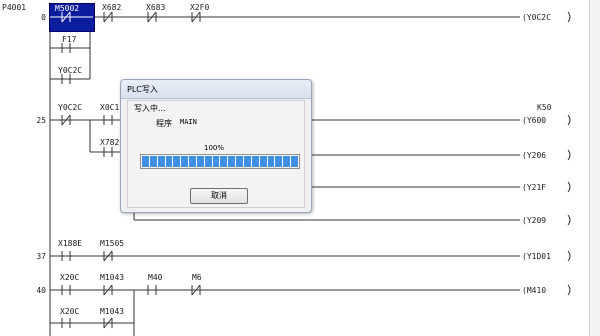 This screenshot has width=600, height=336. Describe the element at coordinates (164, 123) in the screenshot. I see `program-caption: 程序` at that location.